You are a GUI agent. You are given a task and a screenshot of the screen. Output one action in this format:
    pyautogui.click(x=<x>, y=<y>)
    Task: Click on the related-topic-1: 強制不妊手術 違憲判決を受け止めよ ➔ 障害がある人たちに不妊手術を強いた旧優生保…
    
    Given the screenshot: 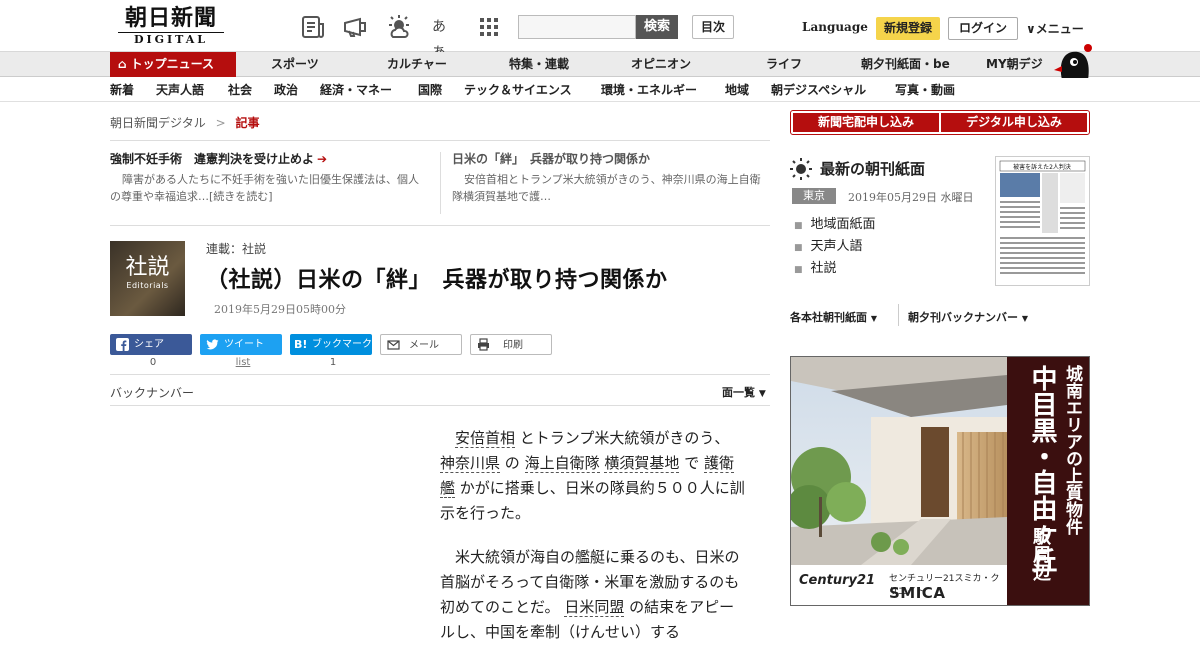 What is the action you would take?
    pyautogui.click(x=269, y=177)
    